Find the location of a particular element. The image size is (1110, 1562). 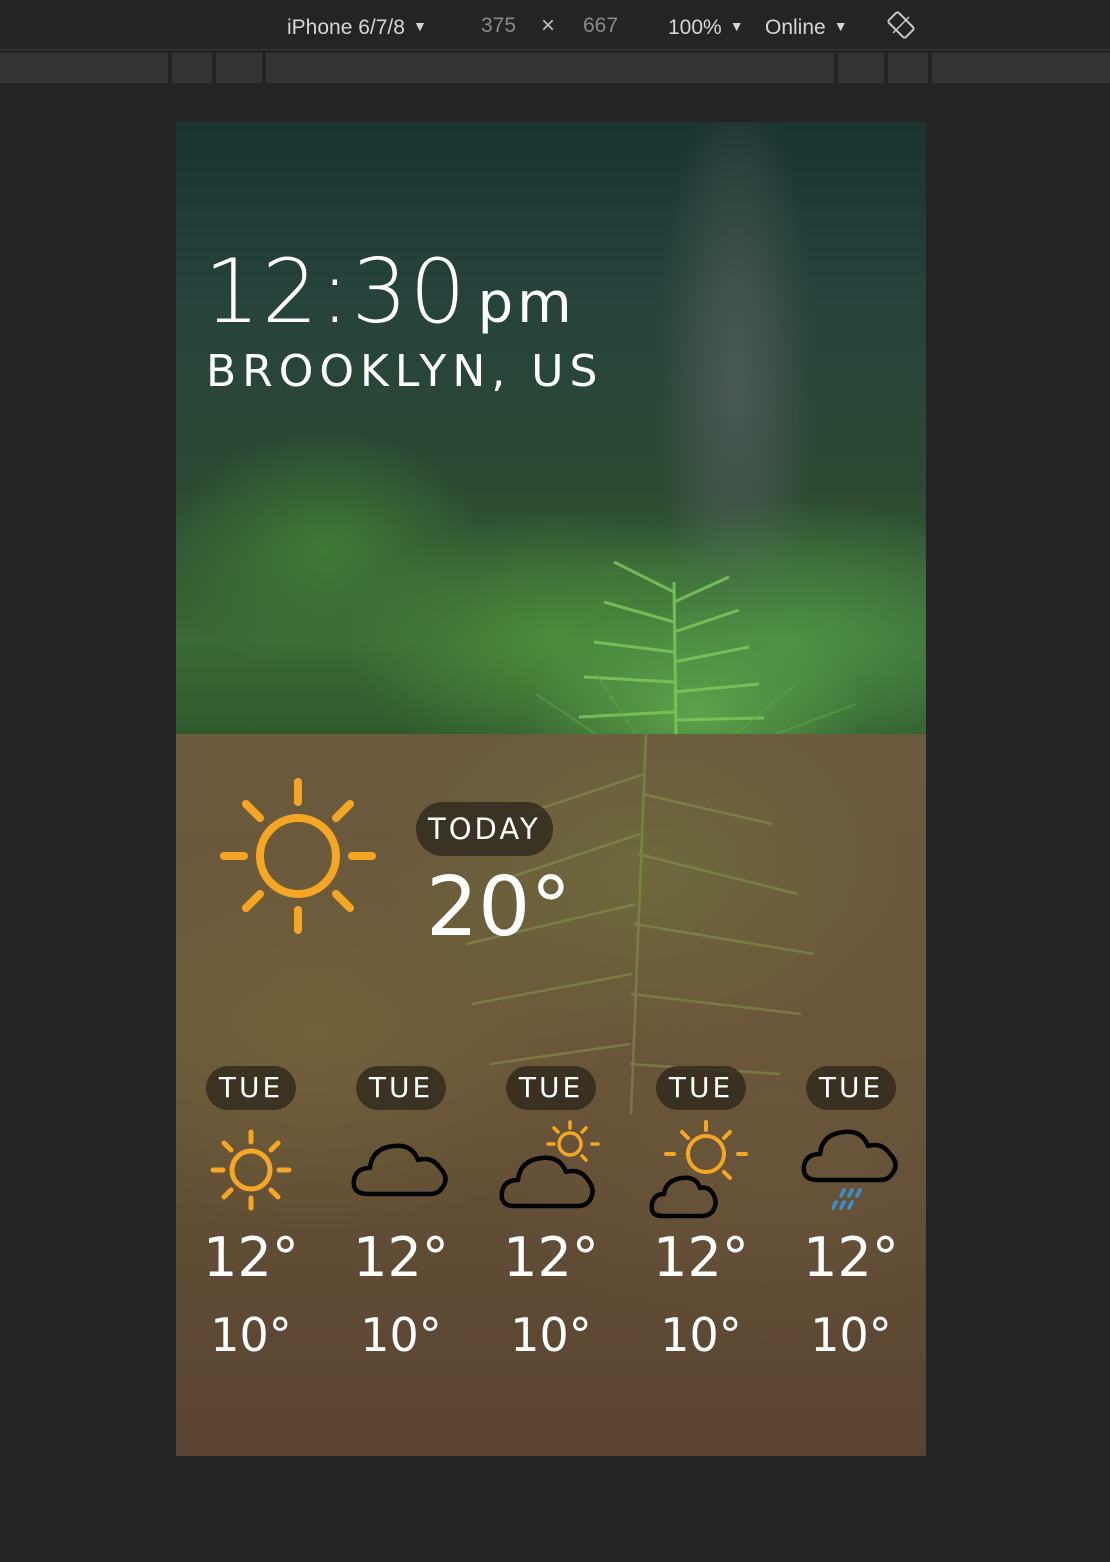

device-select: iPhone 6/7/8 ▼ is located at coordinates (357, 26).